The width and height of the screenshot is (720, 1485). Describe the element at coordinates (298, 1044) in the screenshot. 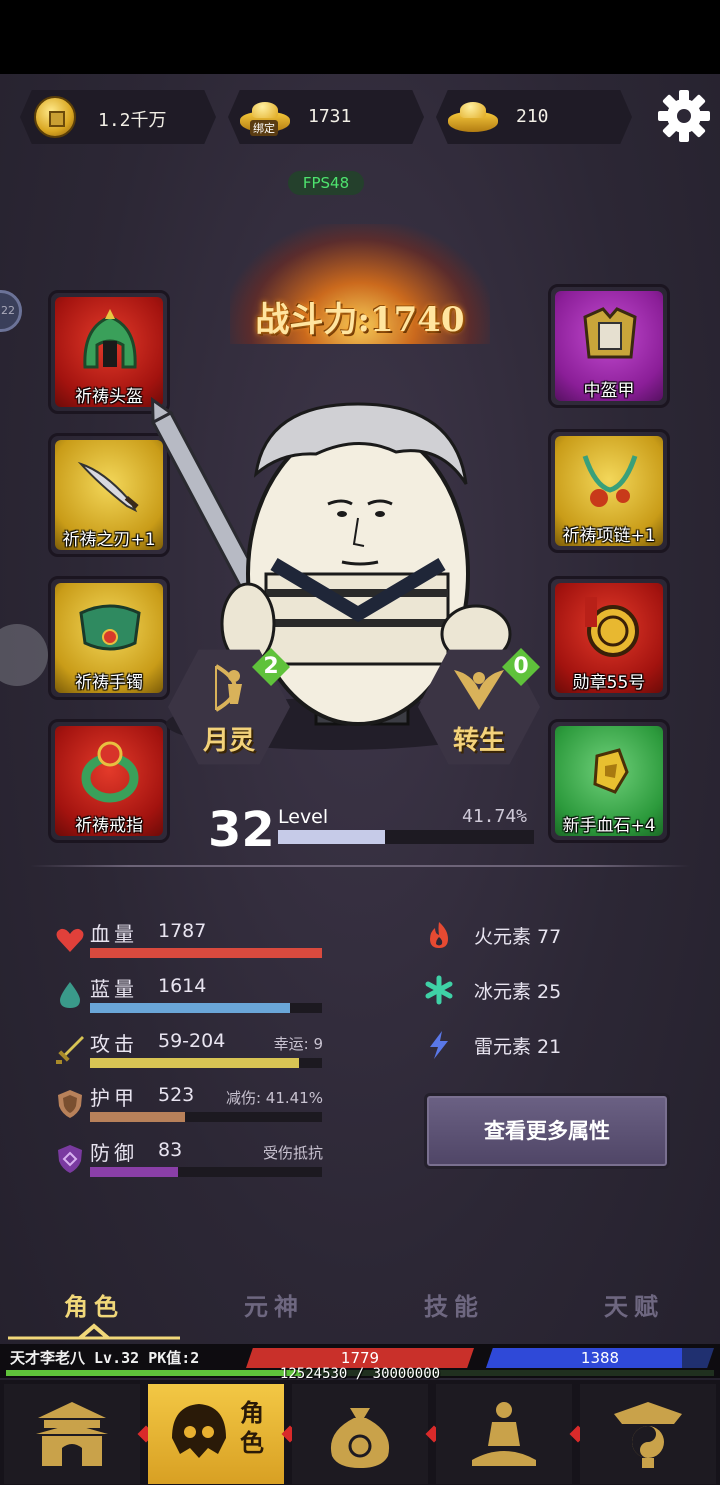

I see `stat-extra: 幸运: 9` at that location.